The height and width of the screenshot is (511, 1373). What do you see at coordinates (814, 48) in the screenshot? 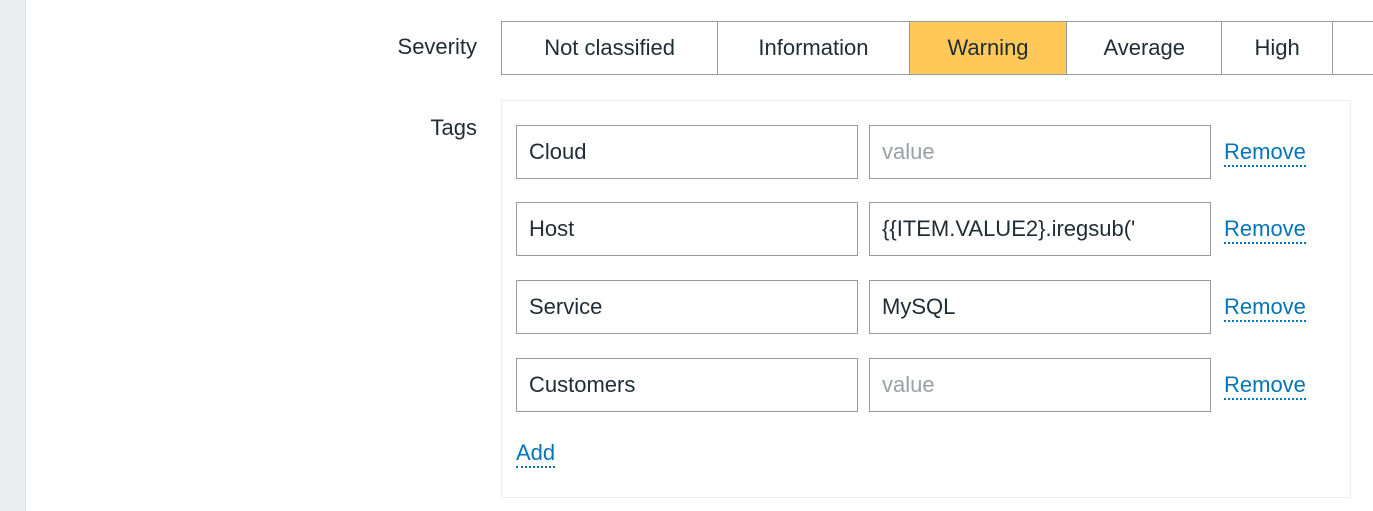
I see `severity-information-button: Information` at bounding box center [814, 48].